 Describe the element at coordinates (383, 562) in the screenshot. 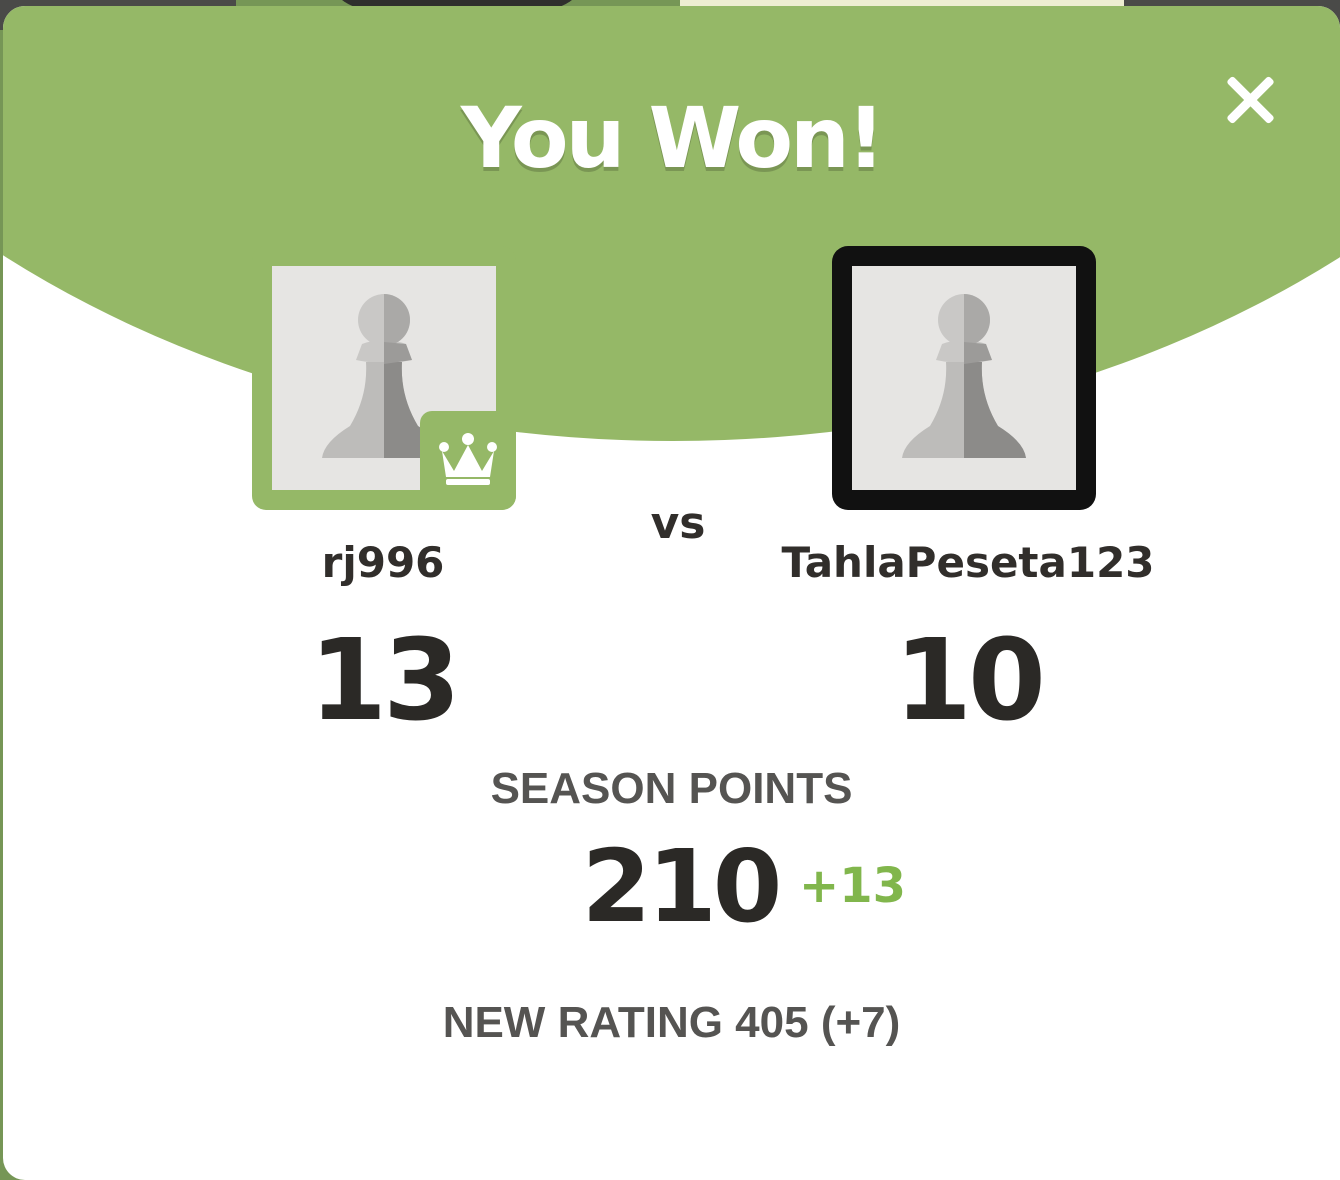

I see `player-name-winner: rj996` at that location.